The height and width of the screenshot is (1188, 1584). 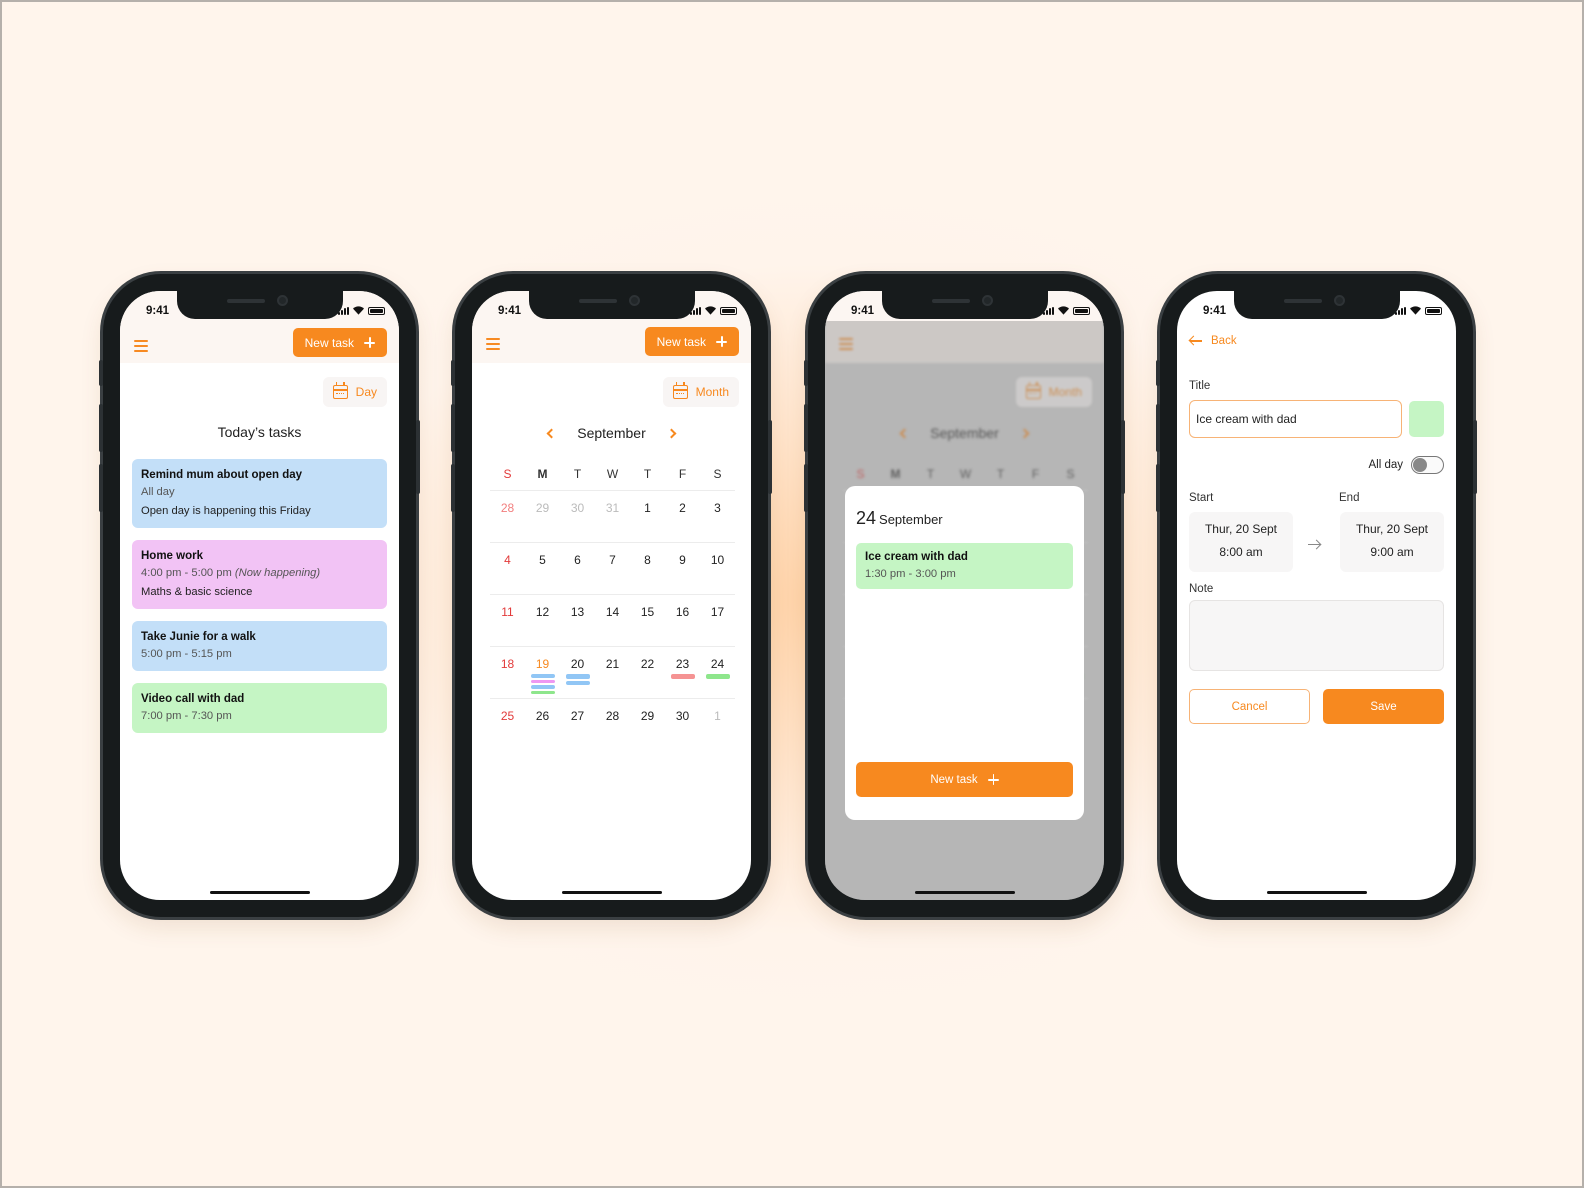 What do you see at coordinates (612, 521) in the screenshot?
I see `calendar-day: 31` at bounding box center [612, 521].